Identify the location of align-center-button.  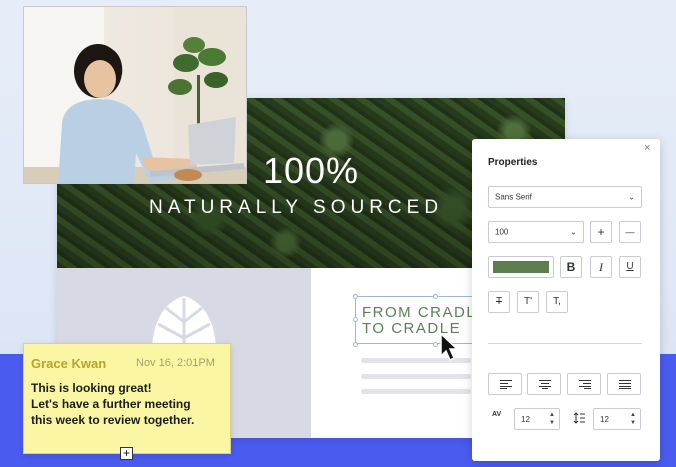
(544, 384).